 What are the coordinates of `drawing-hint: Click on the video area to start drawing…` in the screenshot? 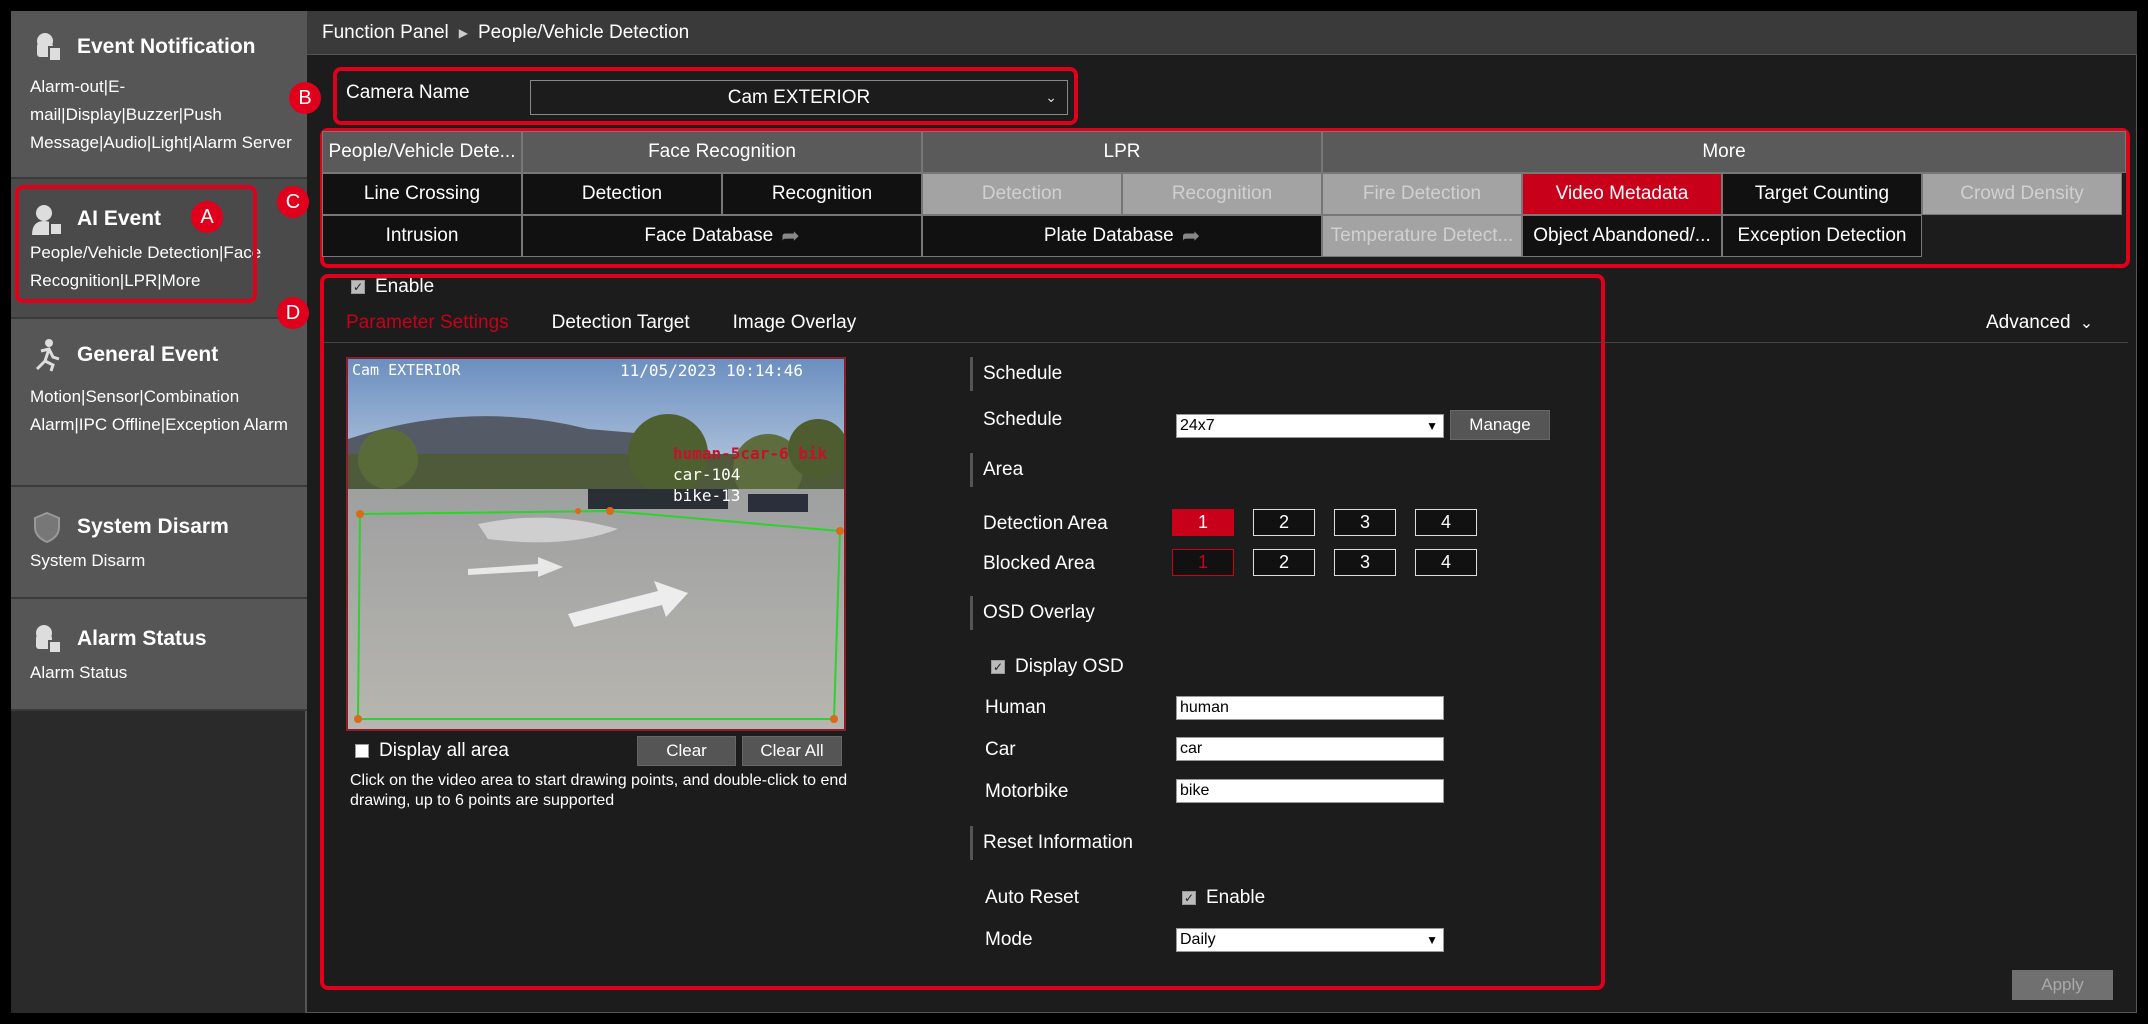 It's located at (599, 790).